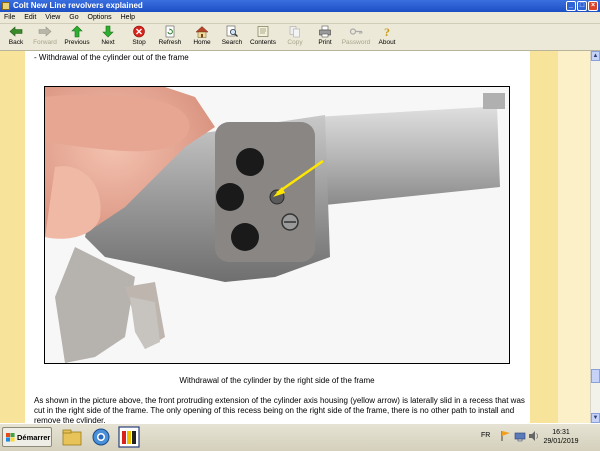  I want to click on forward-arrow-icon, so click(45, 31).